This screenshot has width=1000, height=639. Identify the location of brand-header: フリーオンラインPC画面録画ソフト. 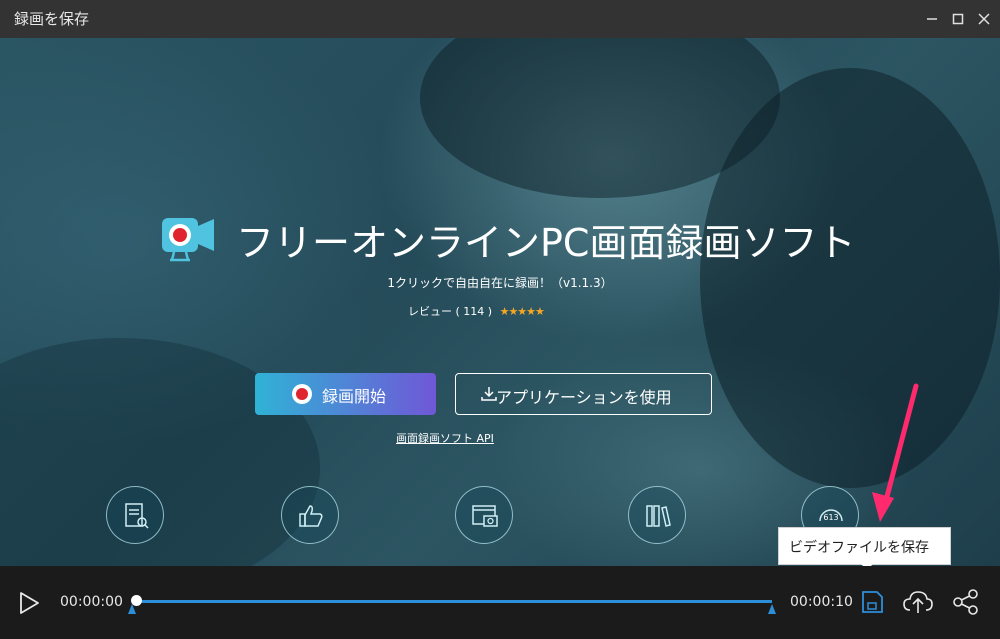
(510, 237).